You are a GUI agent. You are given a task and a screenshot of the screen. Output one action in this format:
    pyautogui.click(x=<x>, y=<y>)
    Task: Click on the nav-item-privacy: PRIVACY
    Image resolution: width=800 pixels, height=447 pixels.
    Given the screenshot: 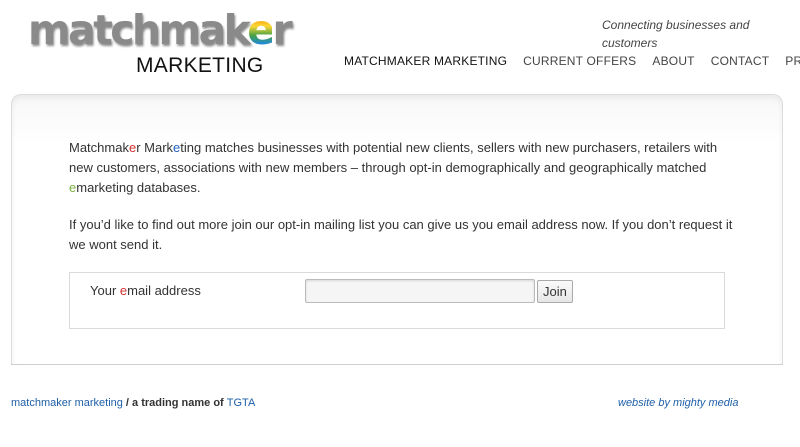 What is the action you would take?
    pyautogui.click(x=792, y=61)
    